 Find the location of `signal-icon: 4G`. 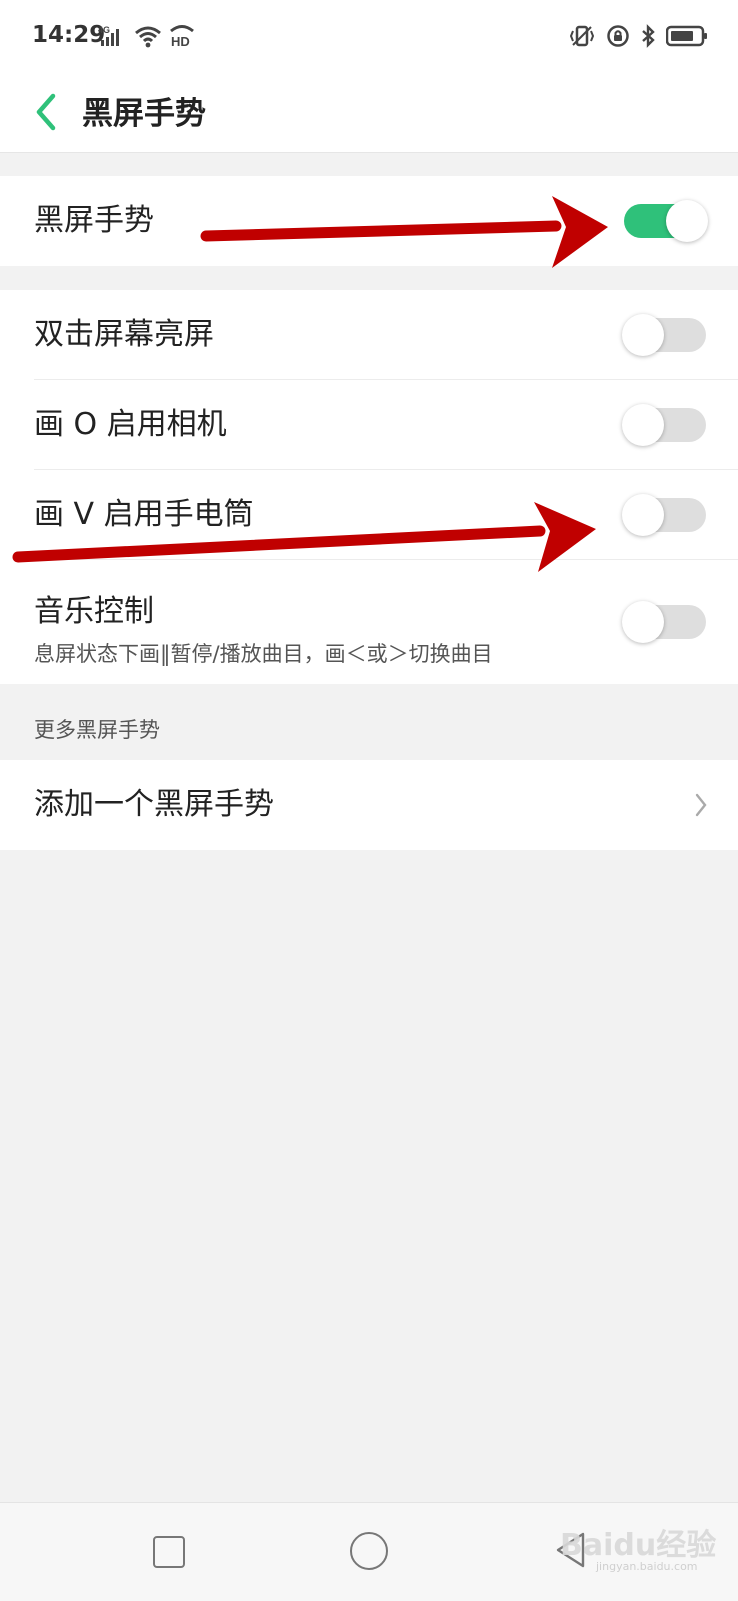

signal-icon: 4G is located at coordinates (113, 38).